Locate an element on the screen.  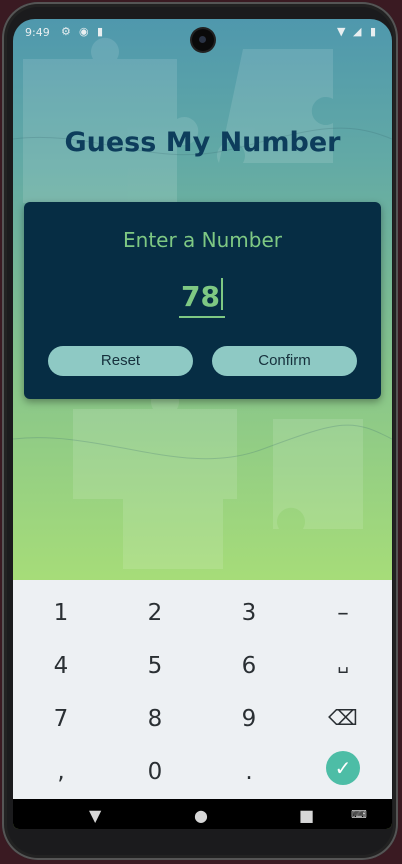
notification-icon: ◉ is located at coordinates (84, 31).